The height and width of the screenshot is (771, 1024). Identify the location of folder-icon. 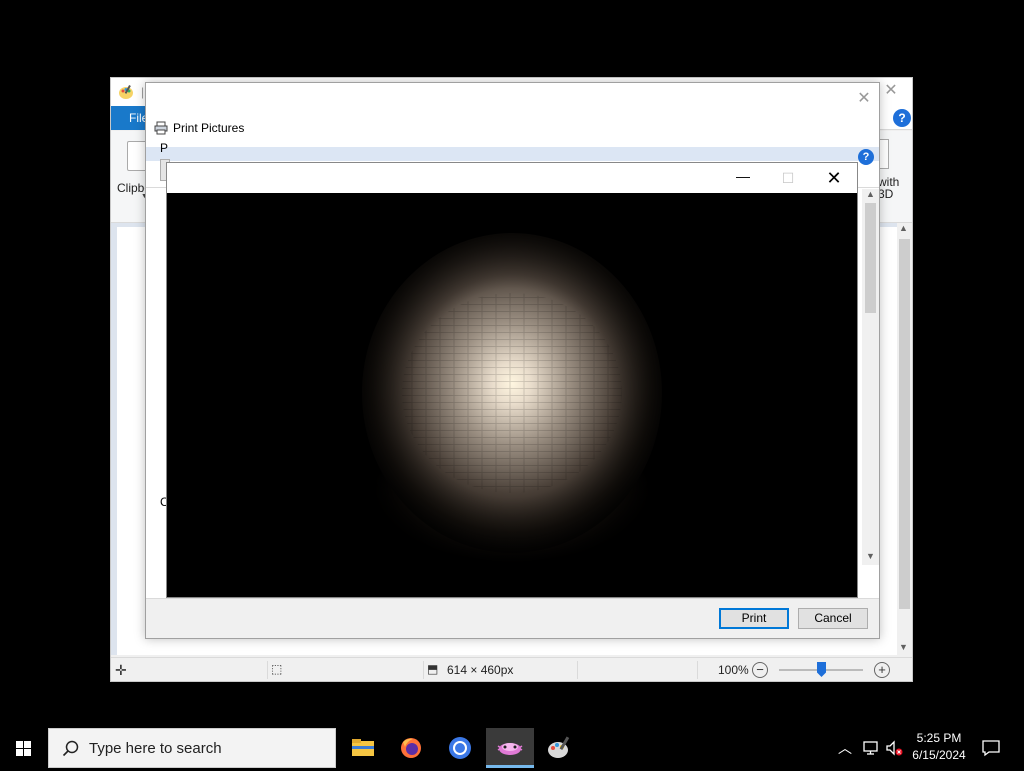
(363, 747).